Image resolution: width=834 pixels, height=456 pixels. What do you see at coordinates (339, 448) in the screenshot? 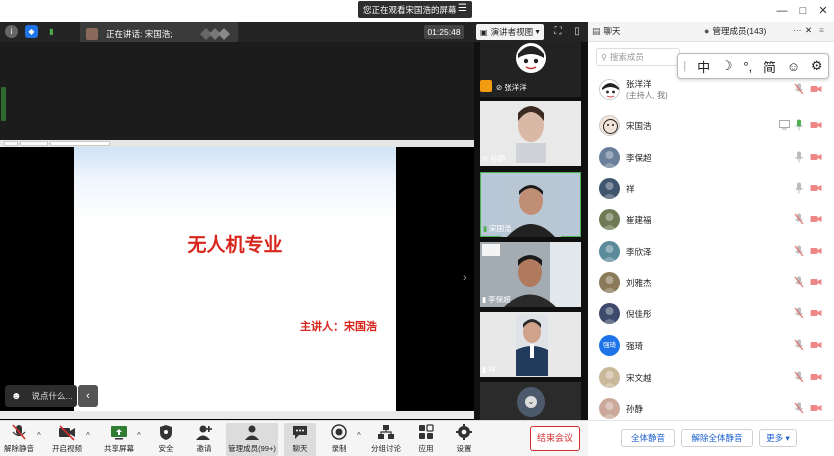
I see `record-label: 录制` at bounding box center [339, 448].